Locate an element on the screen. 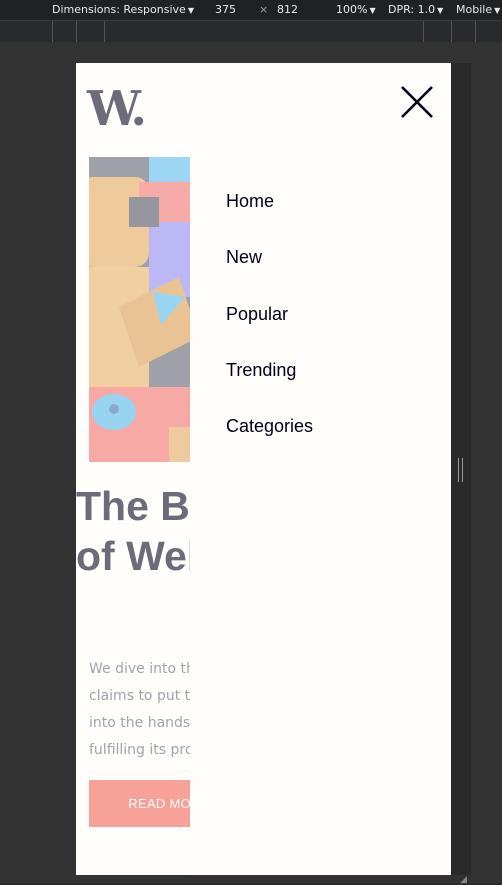  dpr-dropdown: DPR: 1.0 ▼ is located at coordinates (415, 9).